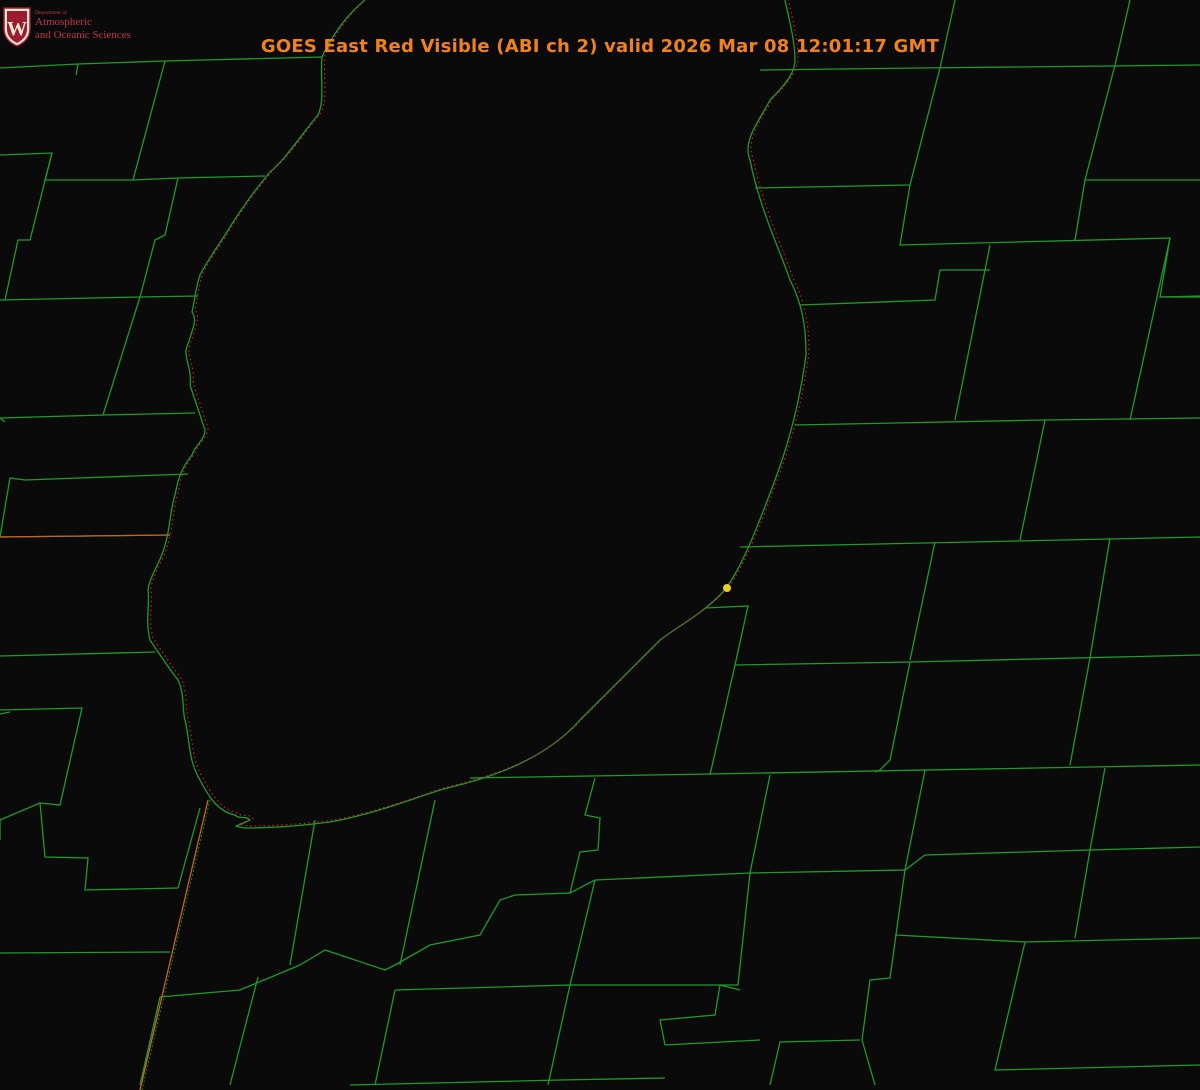 This screenshot has height=1090, width=1200. I want to click on location-marker, so click(727, 588).